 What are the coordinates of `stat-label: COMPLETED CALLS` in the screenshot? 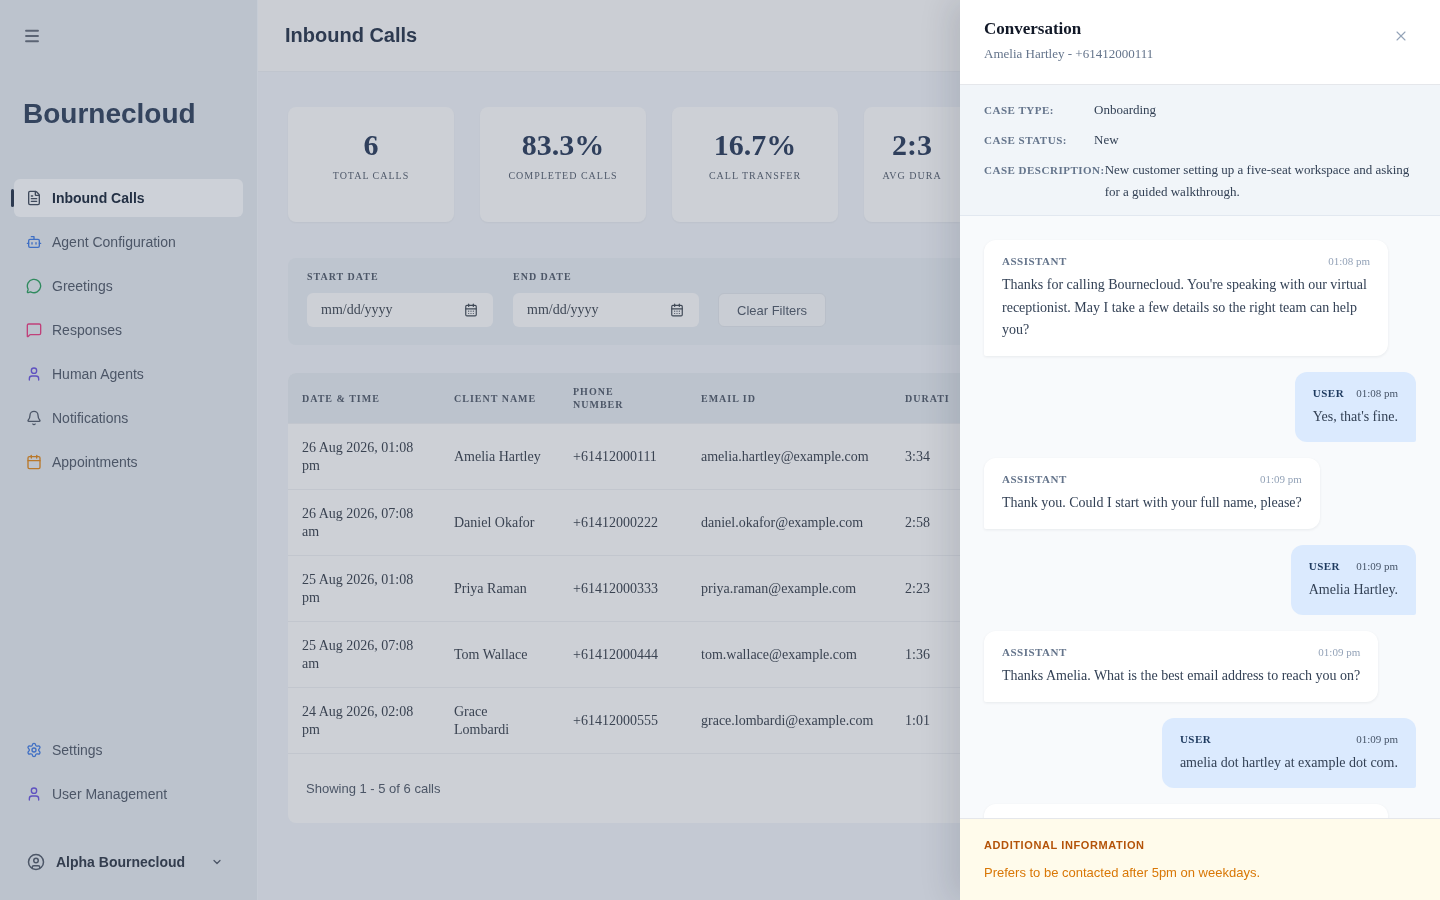 It's located at (563, 176).